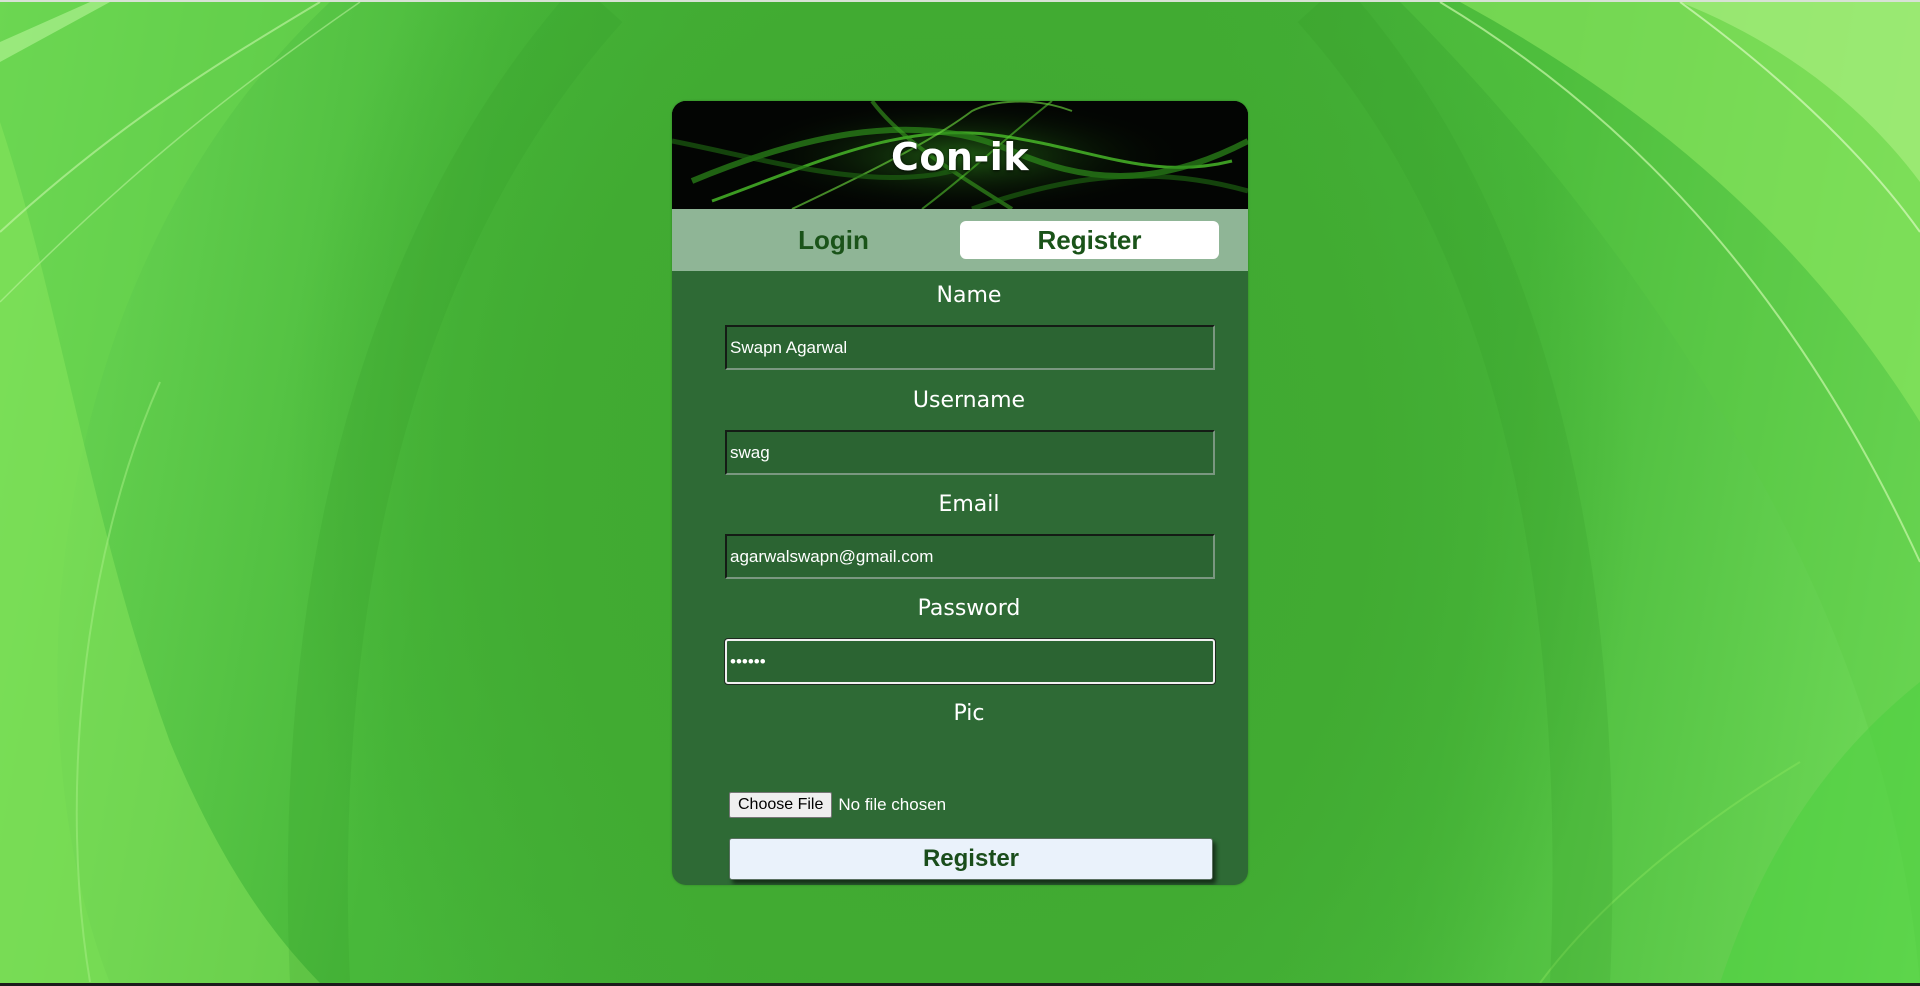  I want to click on email-label: Email, so click(969, 504).